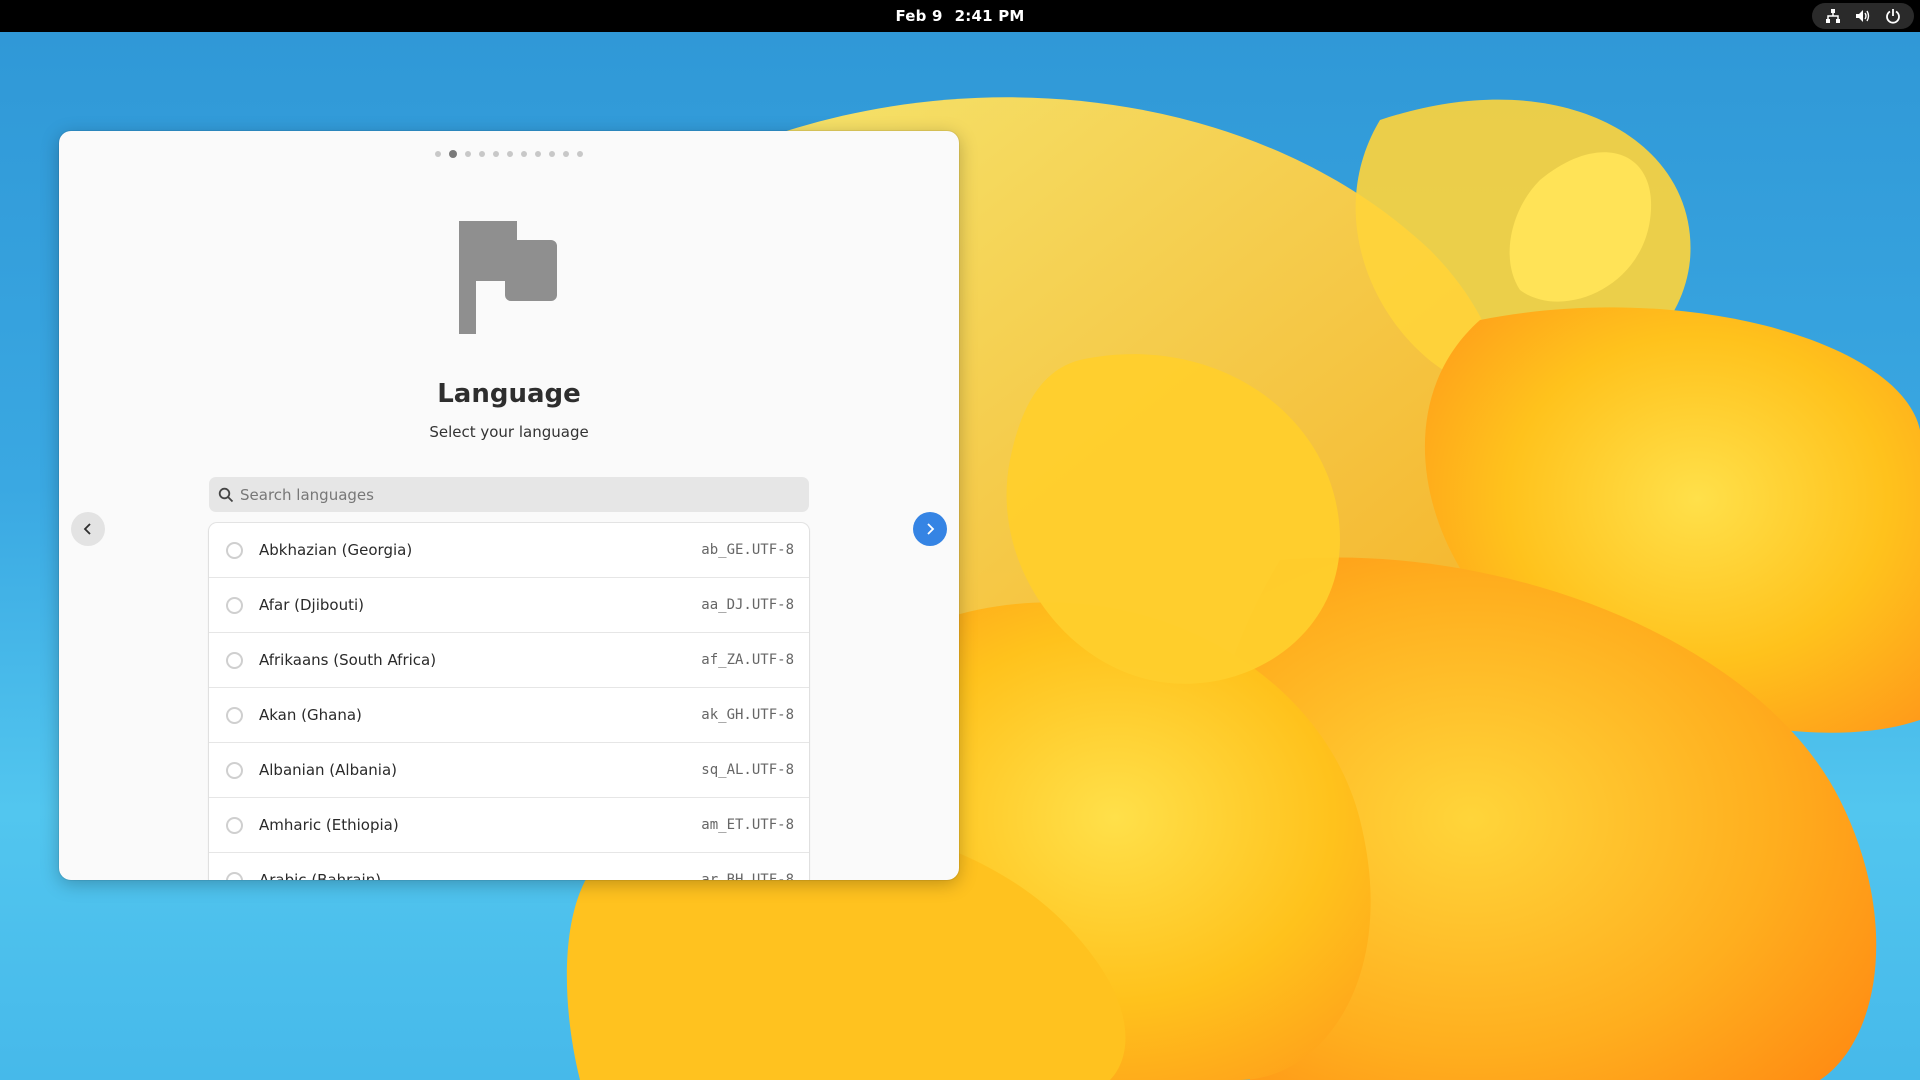  I want to click on language-name: Afar (Djibouti), so click(311, 605).